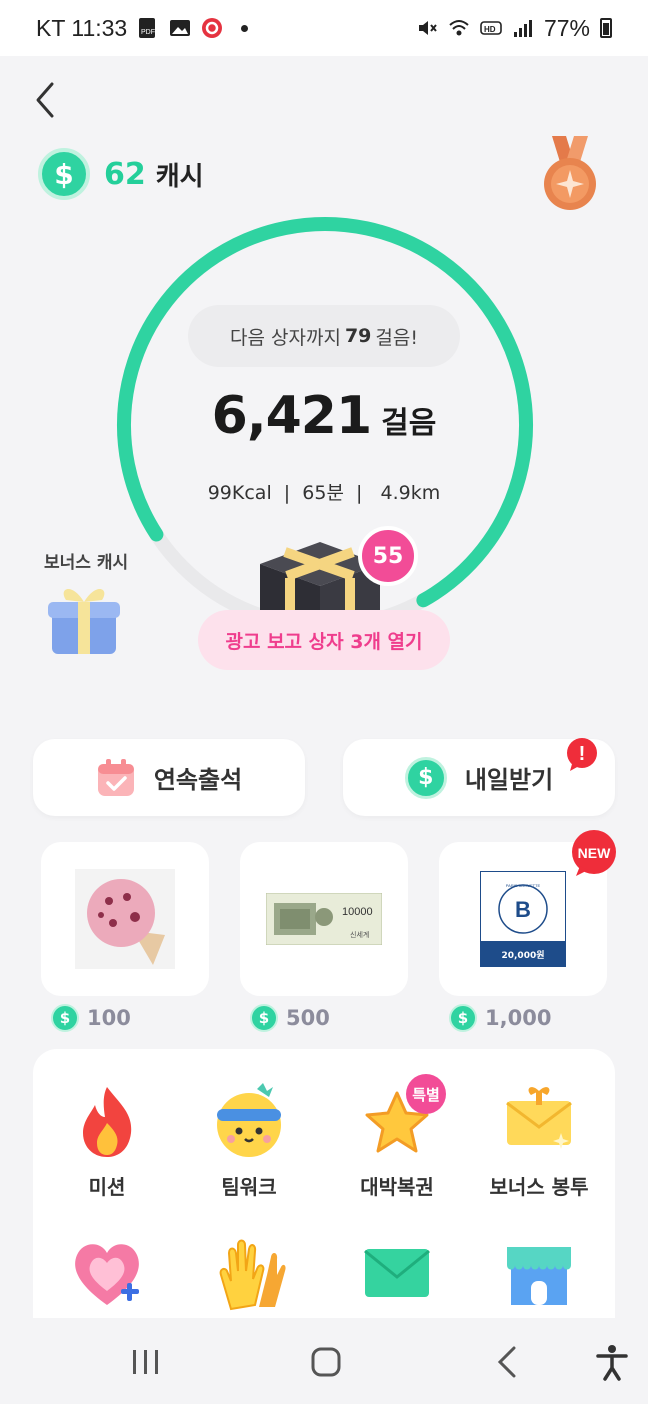  I want to click on blue-gift-icon, so click(84, 618).